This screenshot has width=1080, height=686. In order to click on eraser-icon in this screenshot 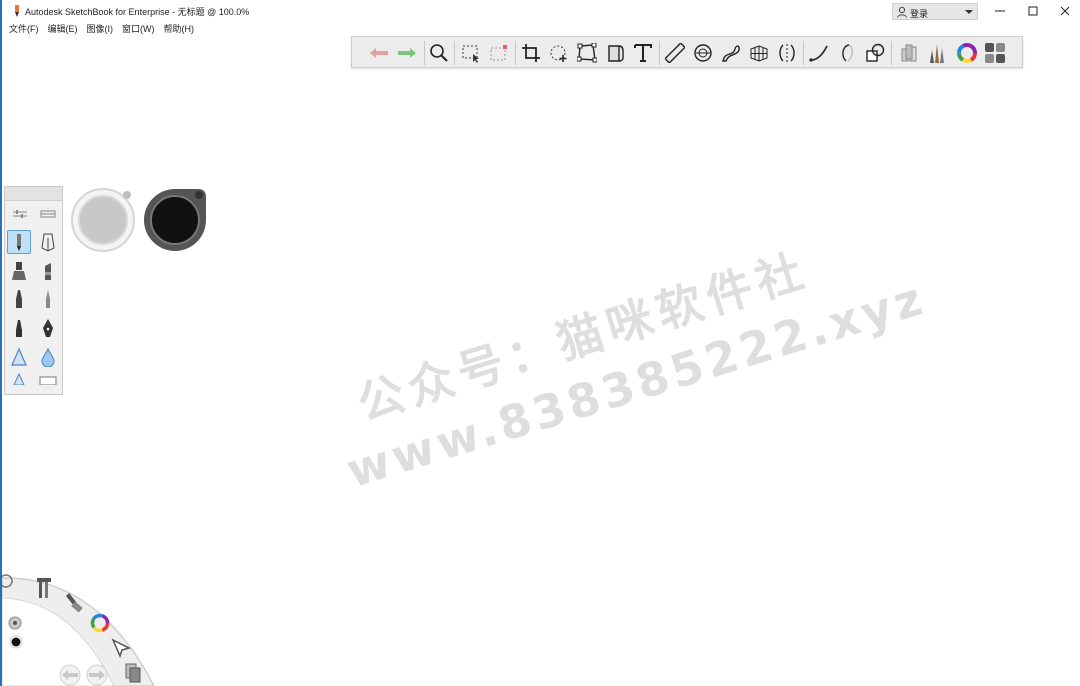, I will do `click(48, 380)`.